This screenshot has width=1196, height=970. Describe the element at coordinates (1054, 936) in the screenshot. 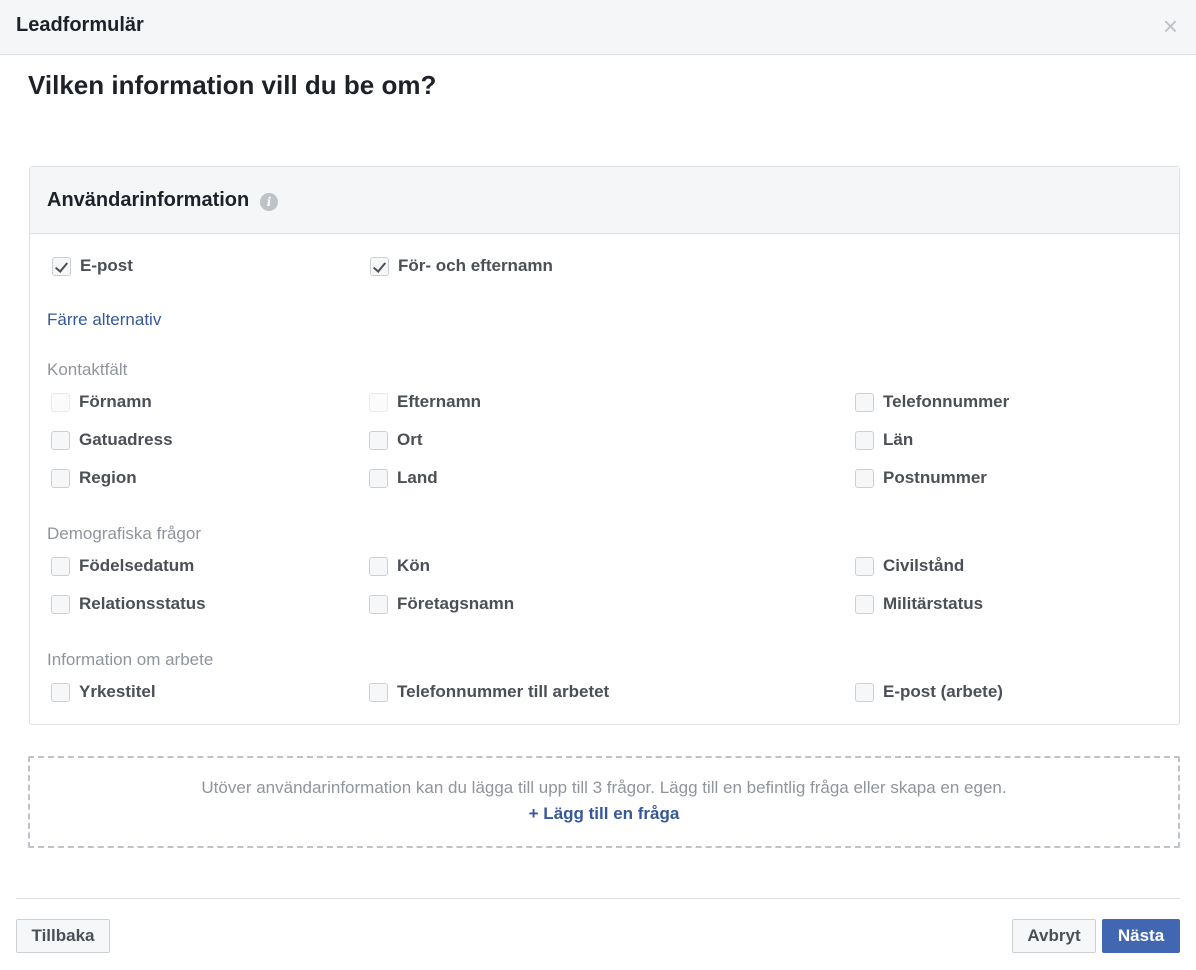

I see `cancel-button: Avbryt` at that location.